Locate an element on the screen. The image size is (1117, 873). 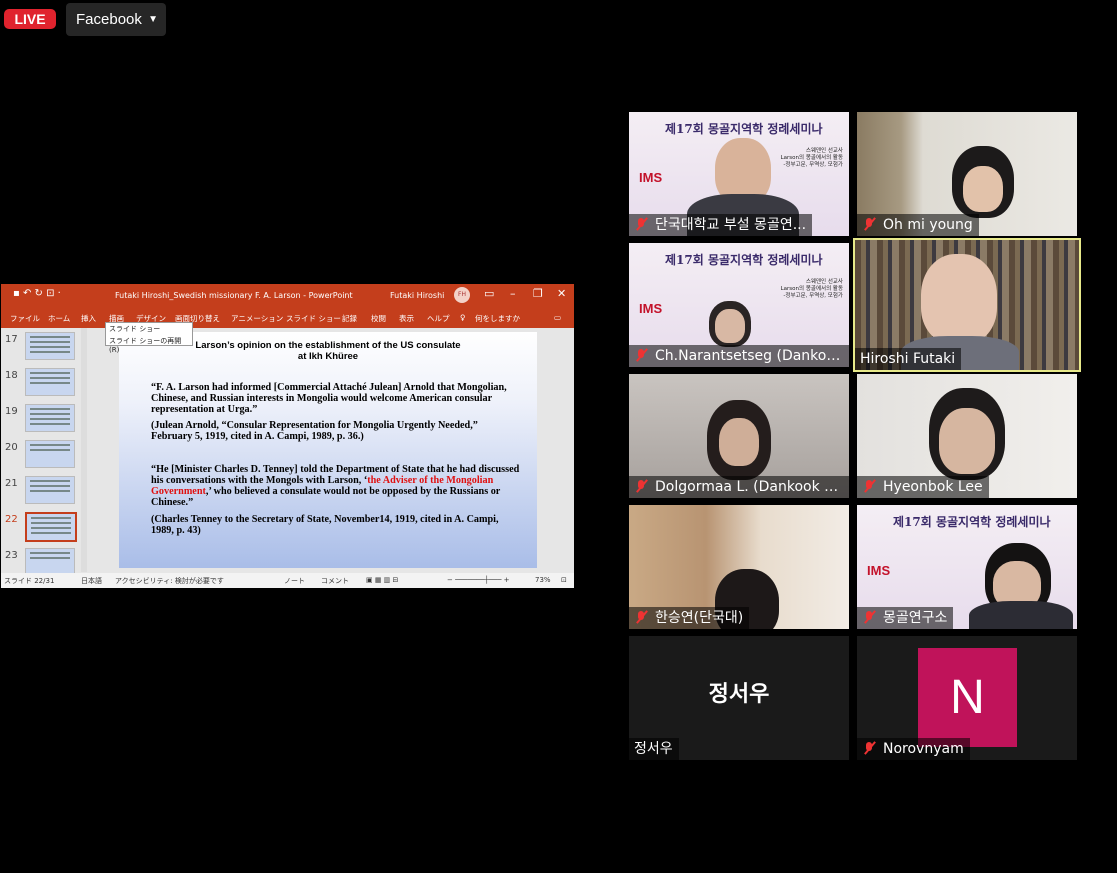
comments-button: コメント is located at coordinates (335, 581).